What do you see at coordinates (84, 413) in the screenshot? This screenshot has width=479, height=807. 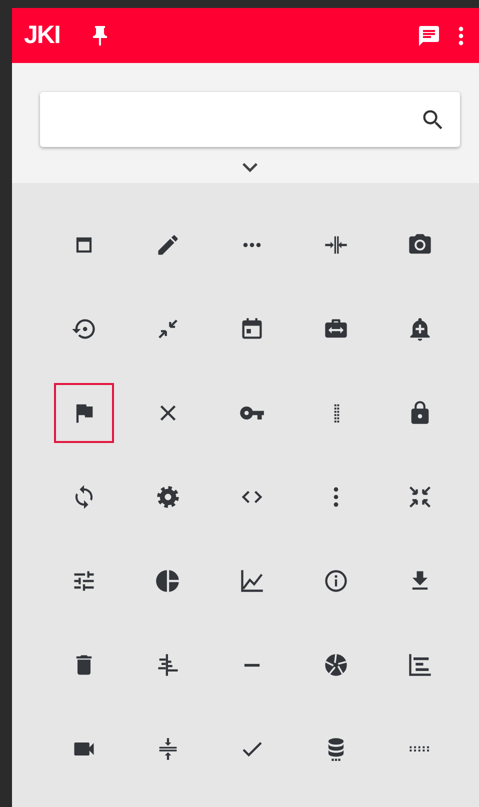 I see `flag-icon` at bounding box center [84, 413].